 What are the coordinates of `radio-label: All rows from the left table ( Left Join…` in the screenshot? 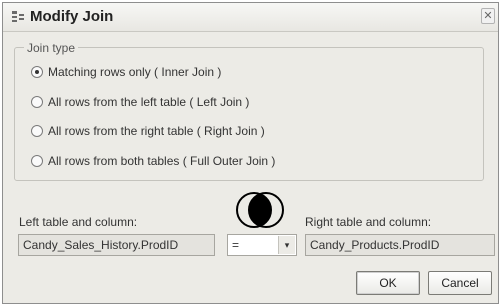 It's located at (149, 102).